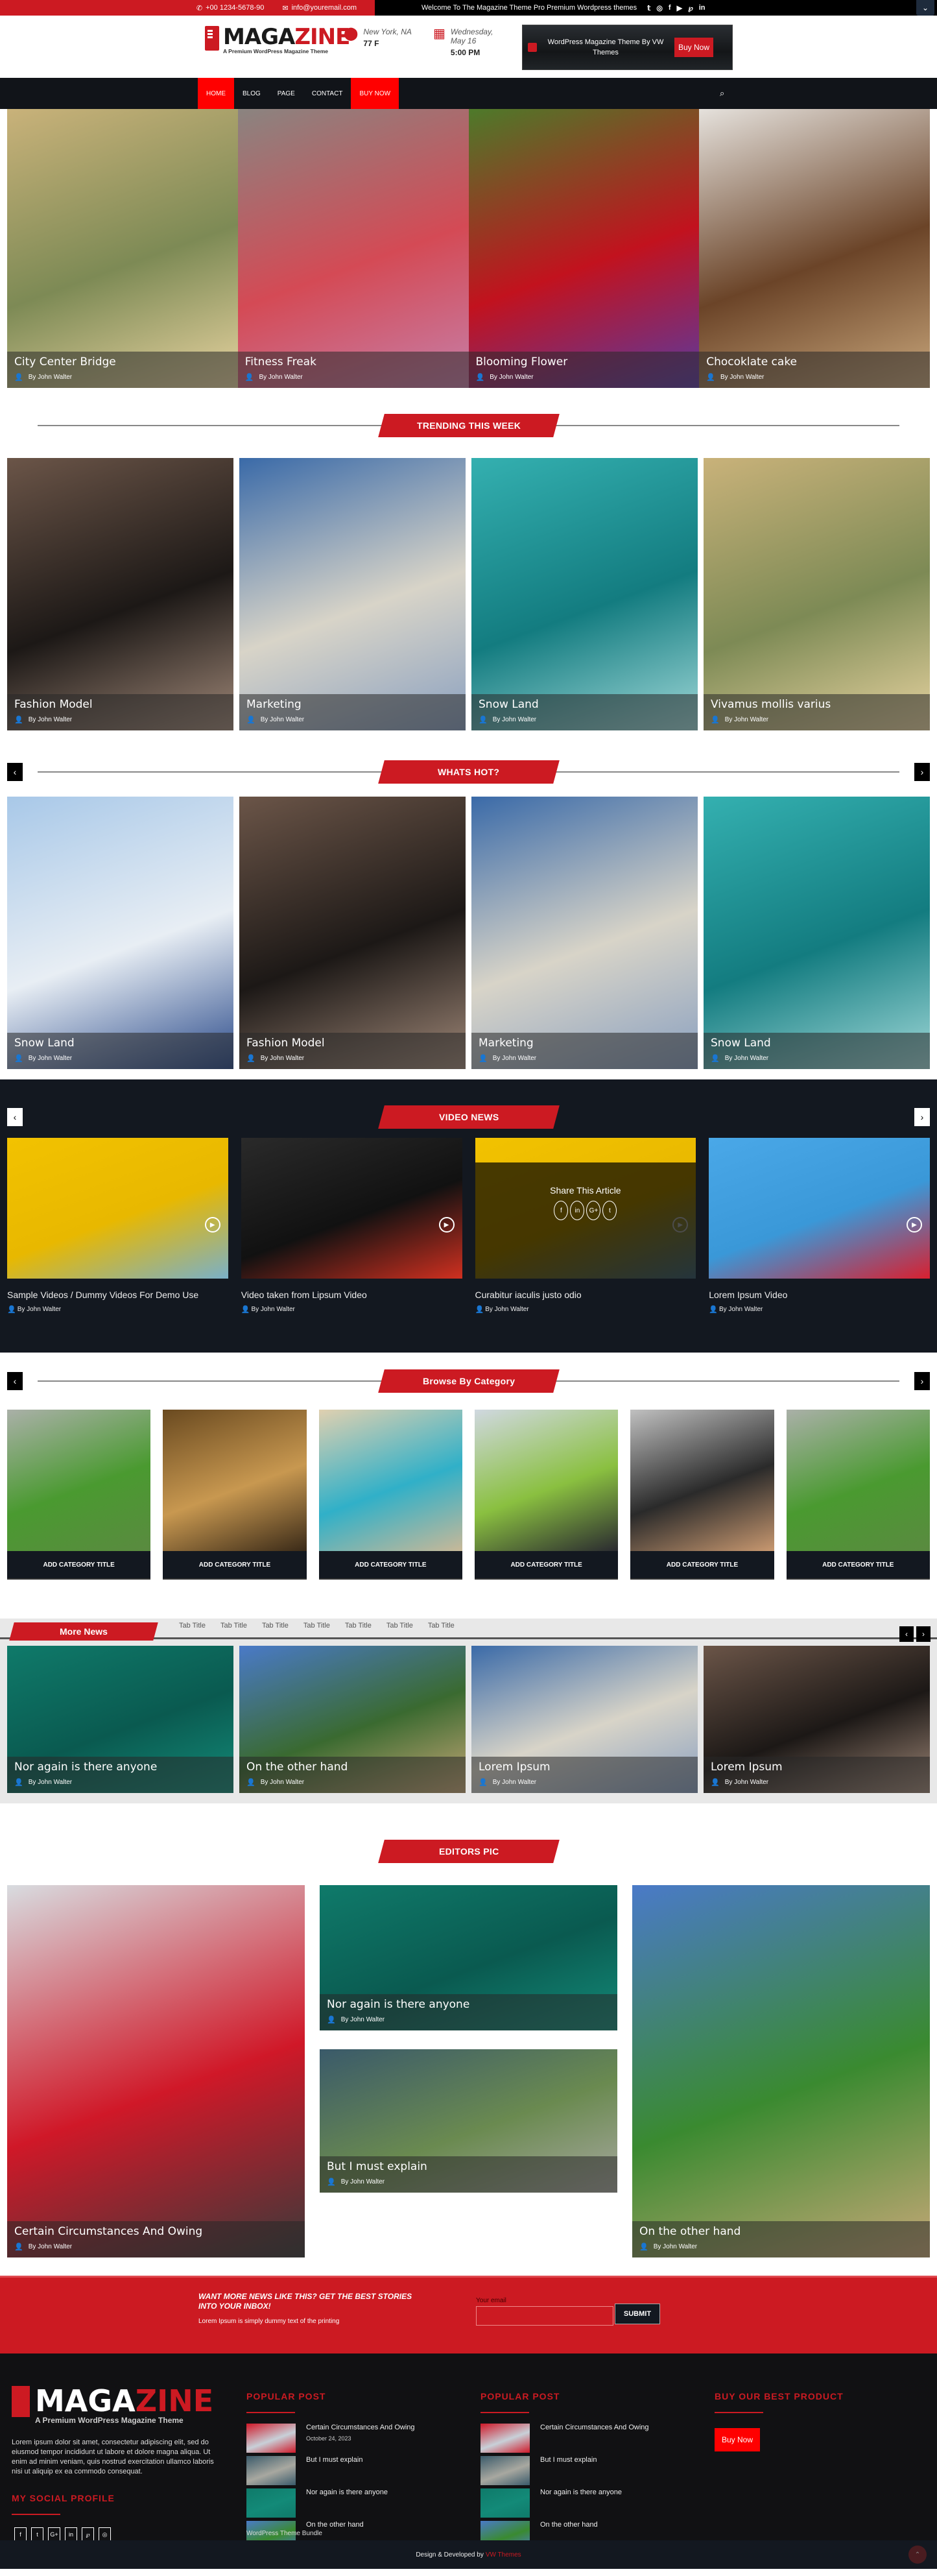 The image size is (937, 2576). I want to click on vw-themes-link: VW Themes, so click(504, 2554).